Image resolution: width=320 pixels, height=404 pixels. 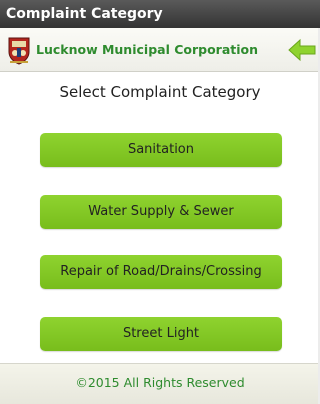 What do you see at coordinates (302, 50) in the screenshot?
I see `back-arrow-icon` at bounding box center [302, 50].